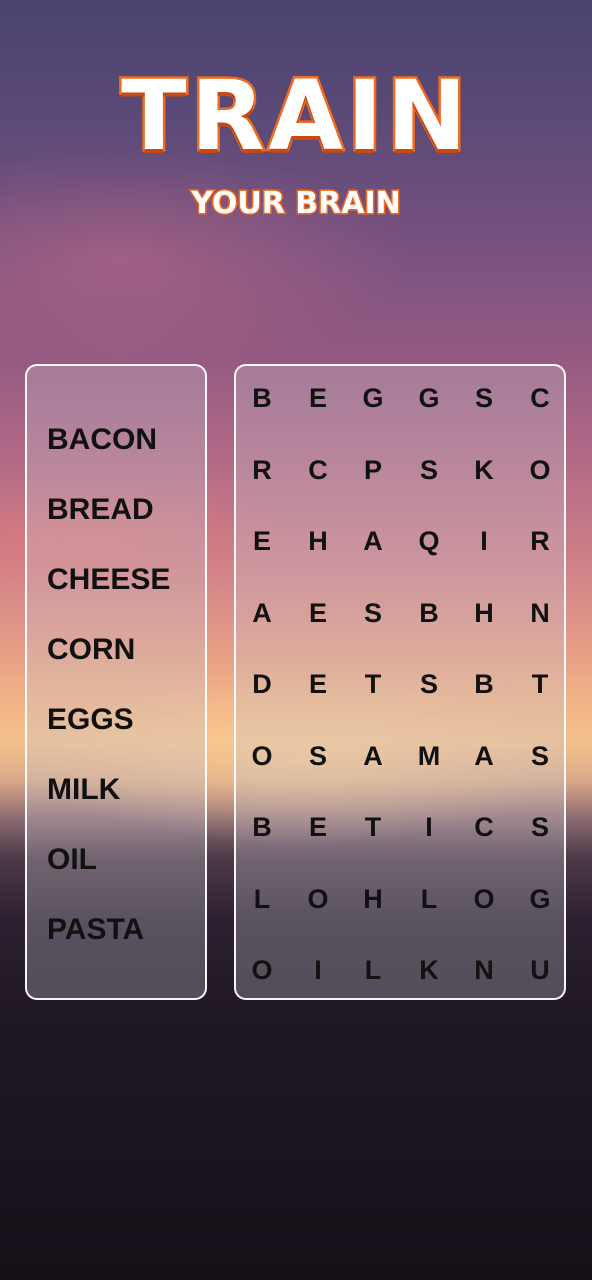 Image resolution: width=592 pixels, height=1280 pixels. What do you see at coordinates (540, 970) in the screenshot?
I see `letter-cell: U` at bounding box center [540, 970].